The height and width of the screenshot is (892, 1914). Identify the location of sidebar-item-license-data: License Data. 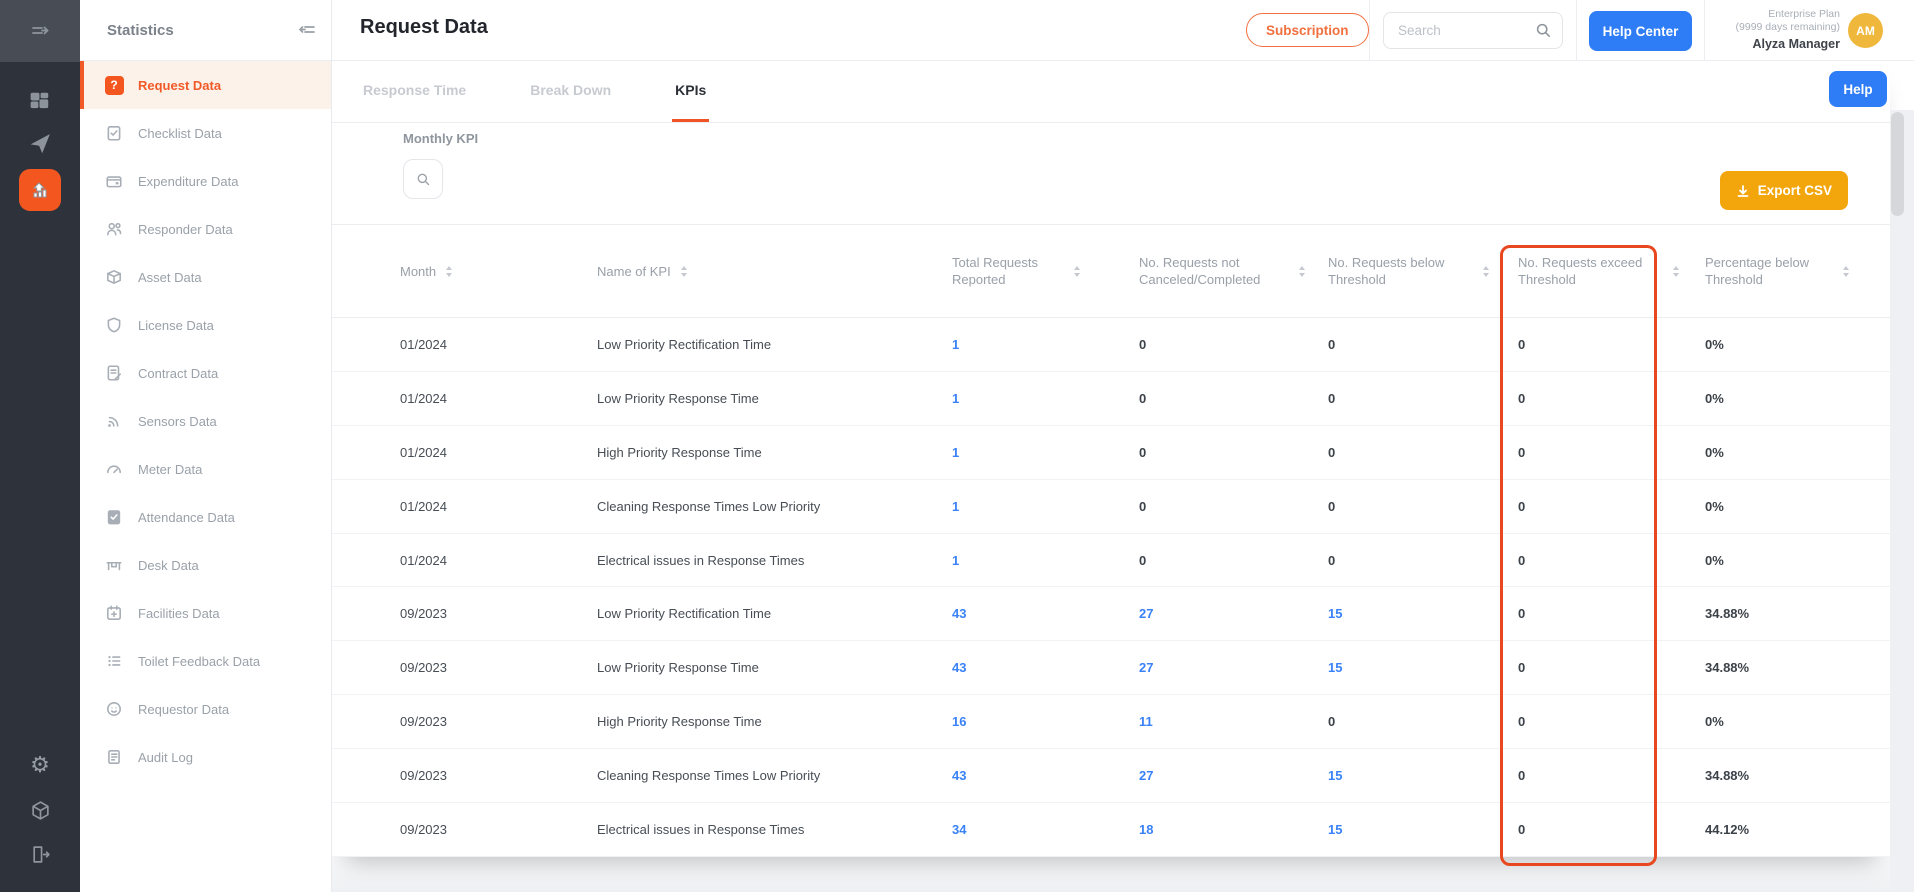
(205, 325).